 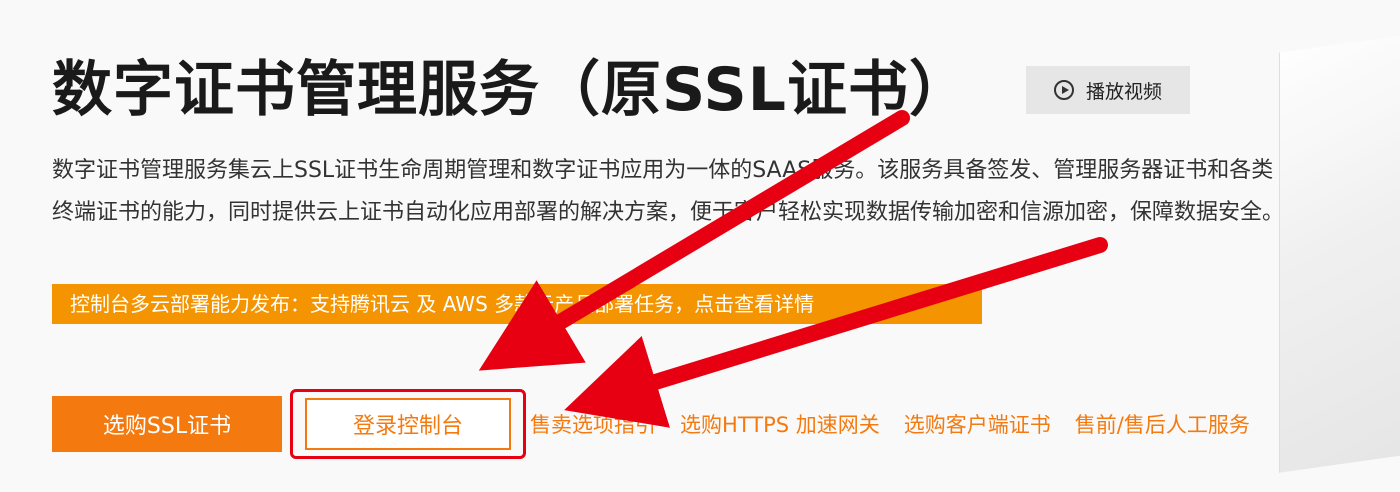 I want to click on buy-ssl-certificate-button: 选购SSL证书, so click(x=167, y=424).